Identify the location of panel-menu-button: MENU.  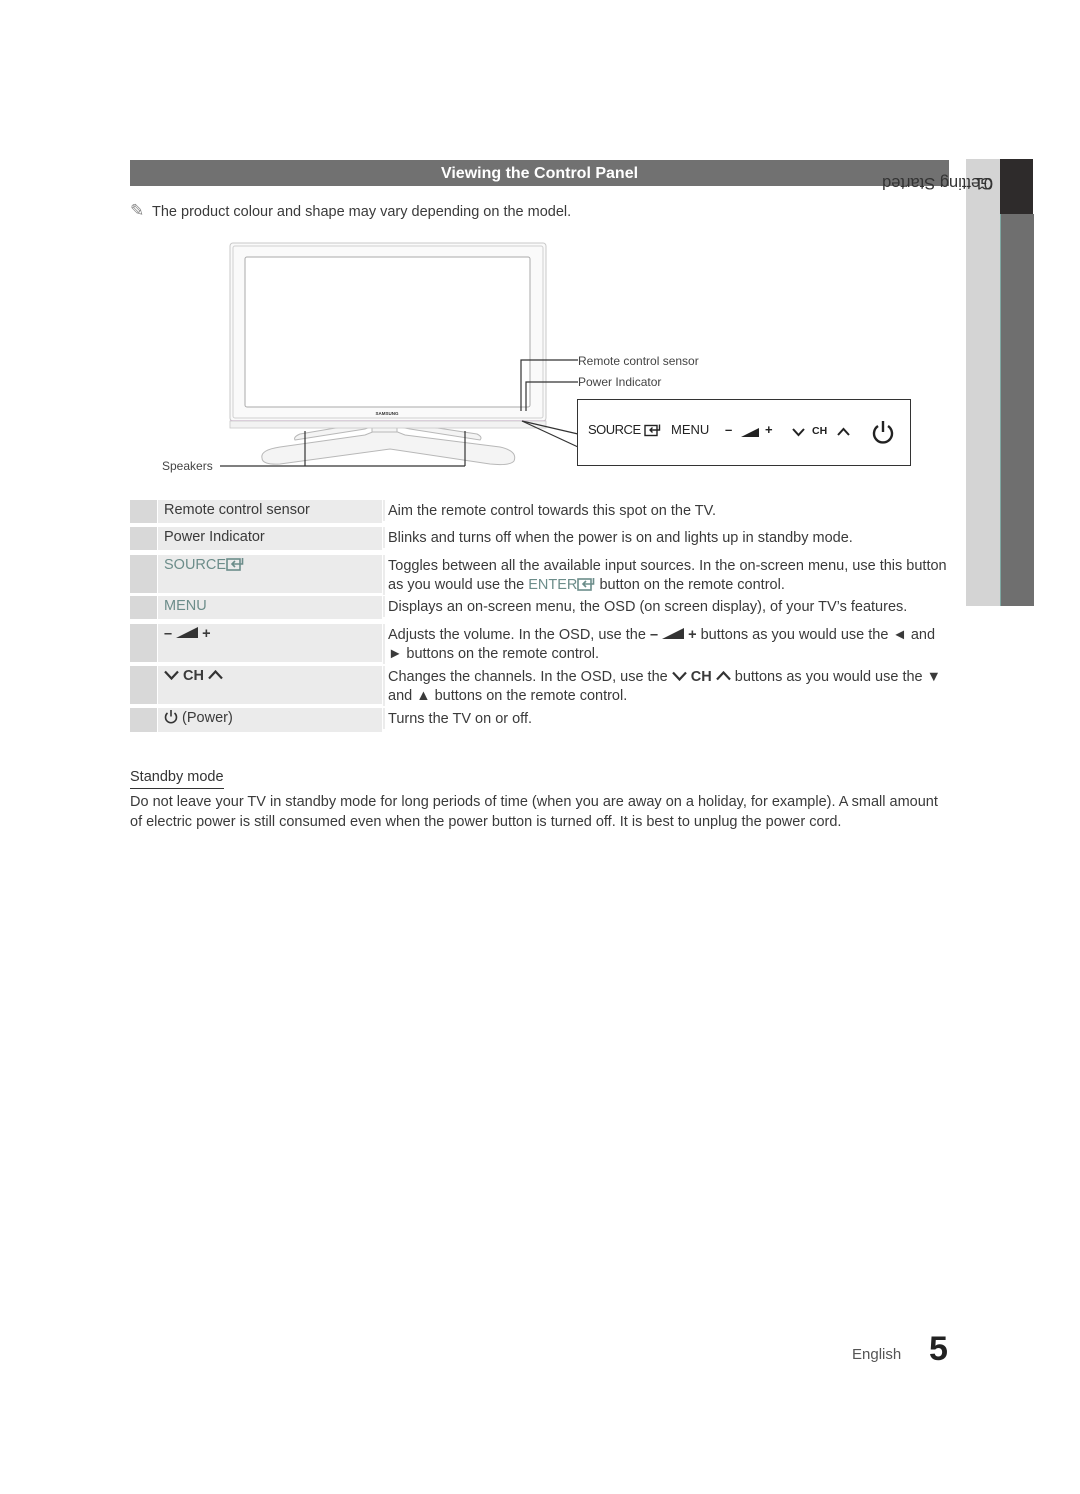
(690, 429).